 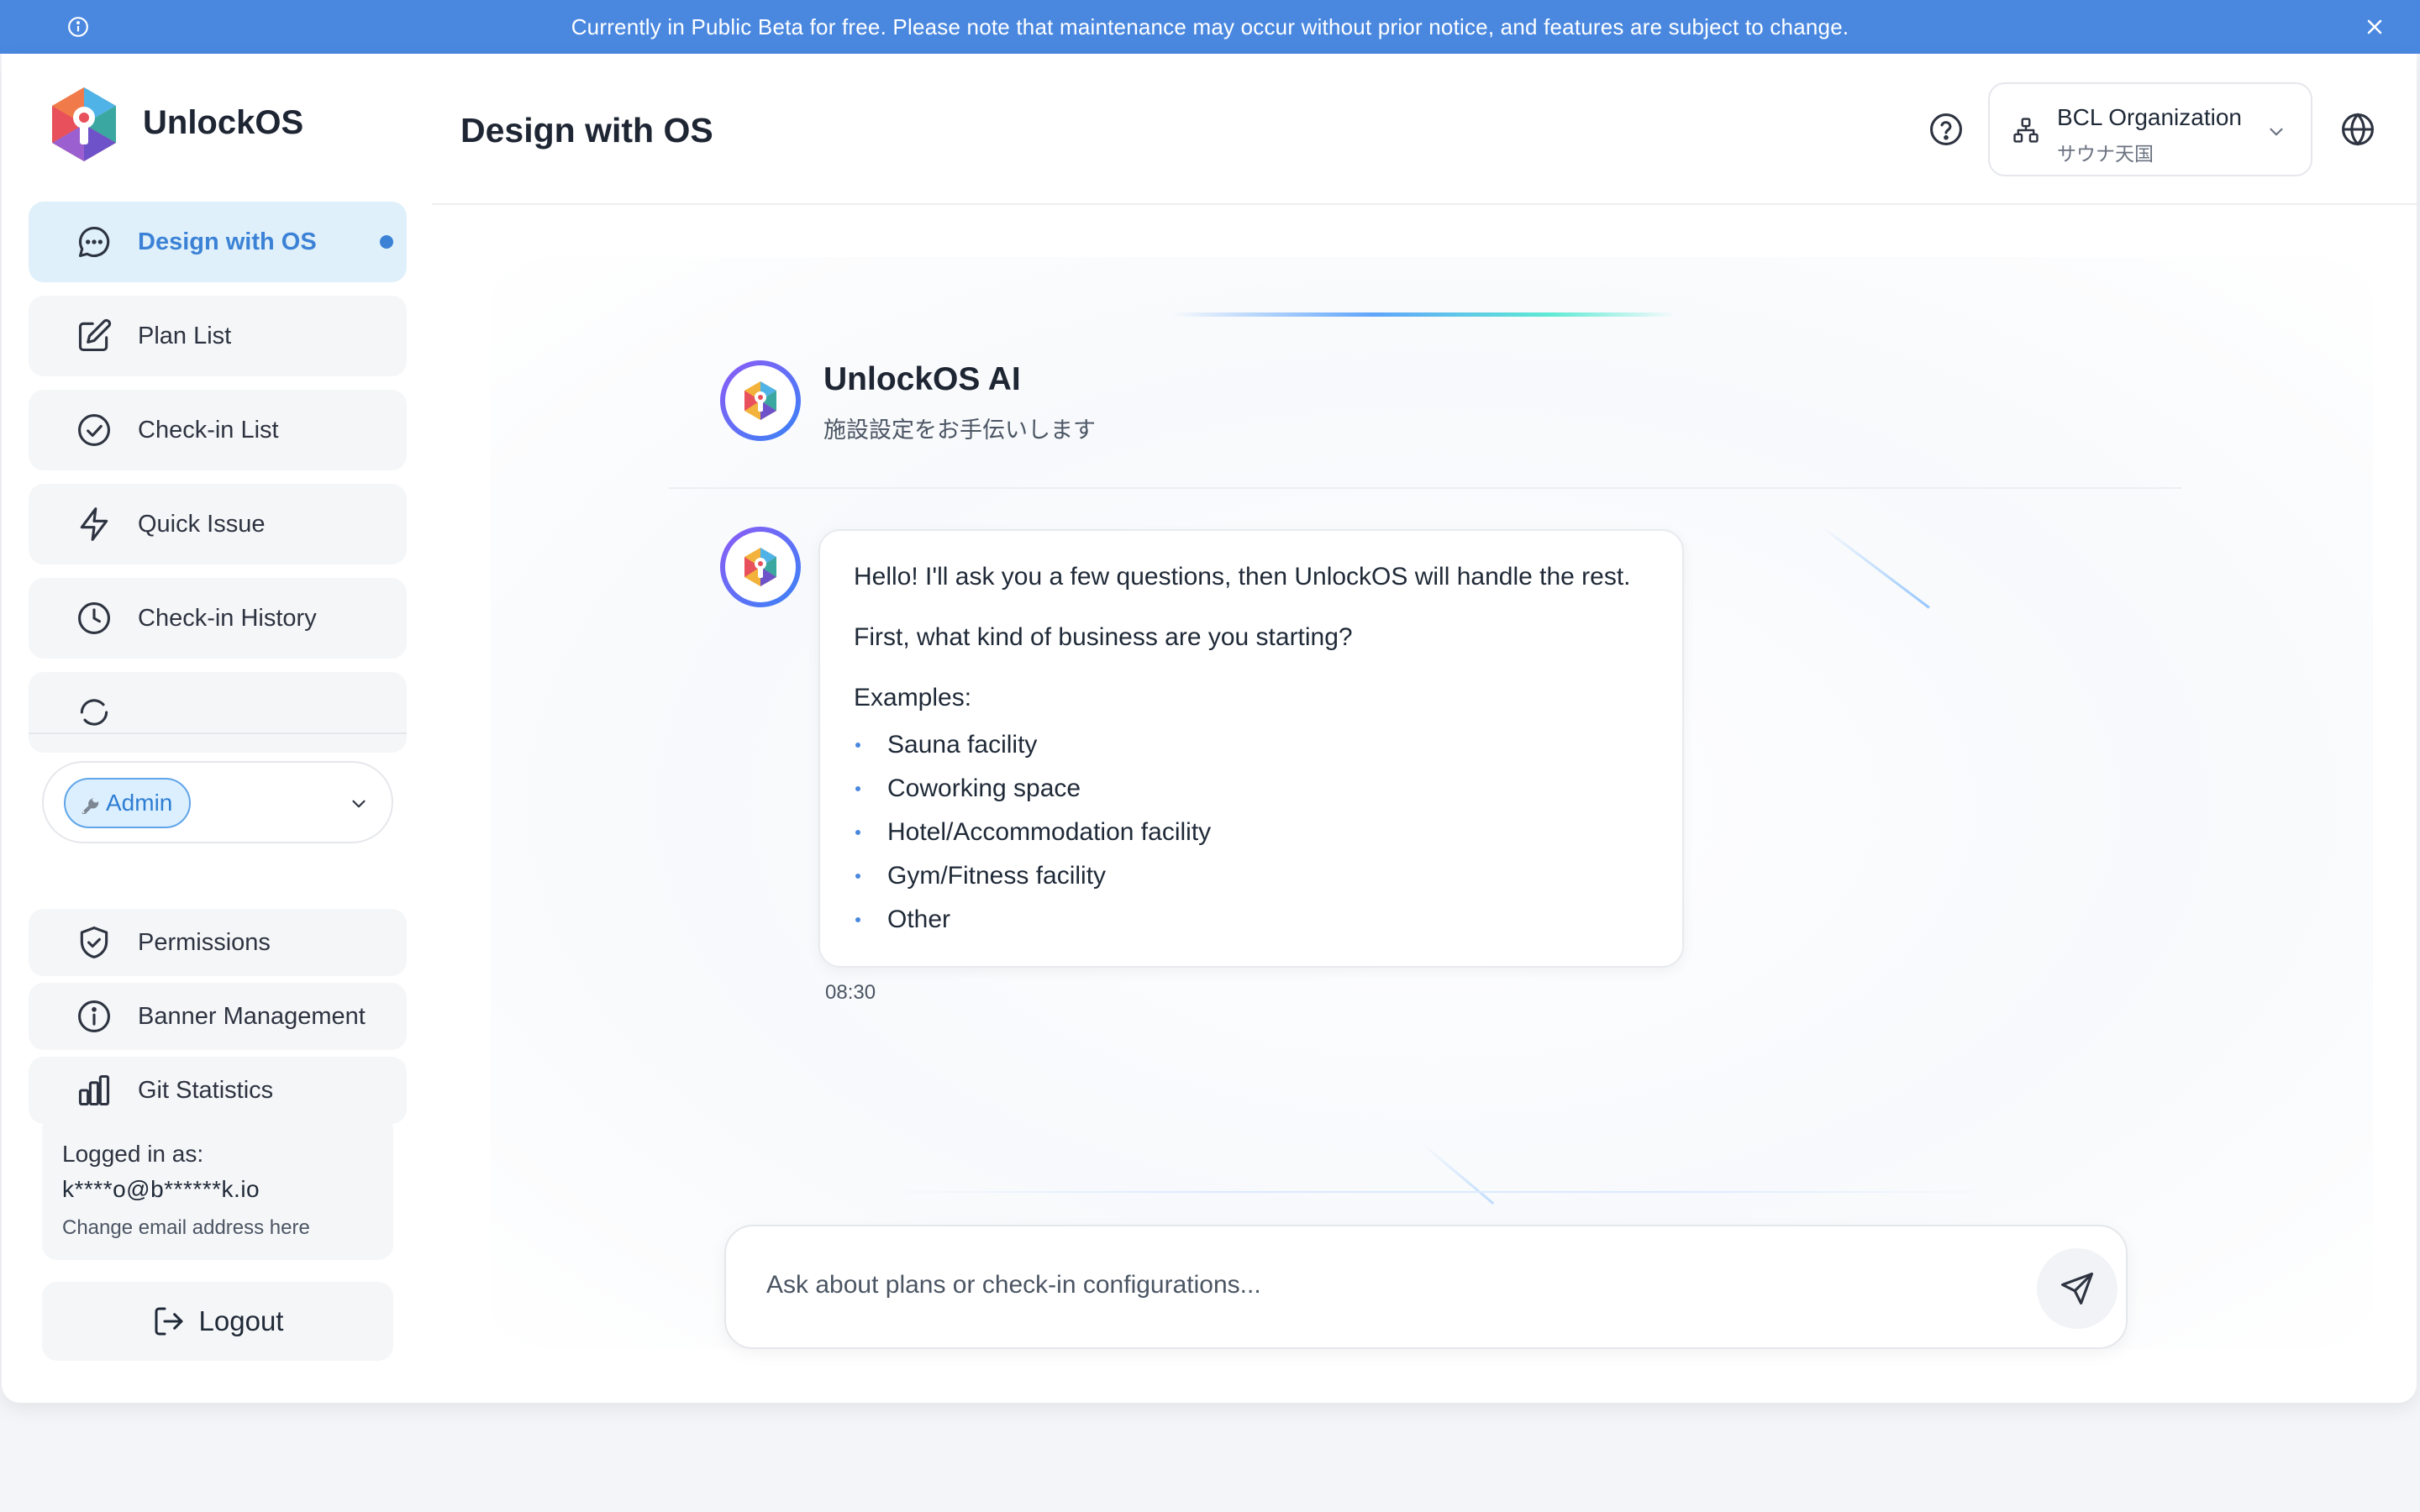 What do you see at coordinates (94, 712) in the screenshot?
I see `partial-item-icon` at bounding box center [94, 712].